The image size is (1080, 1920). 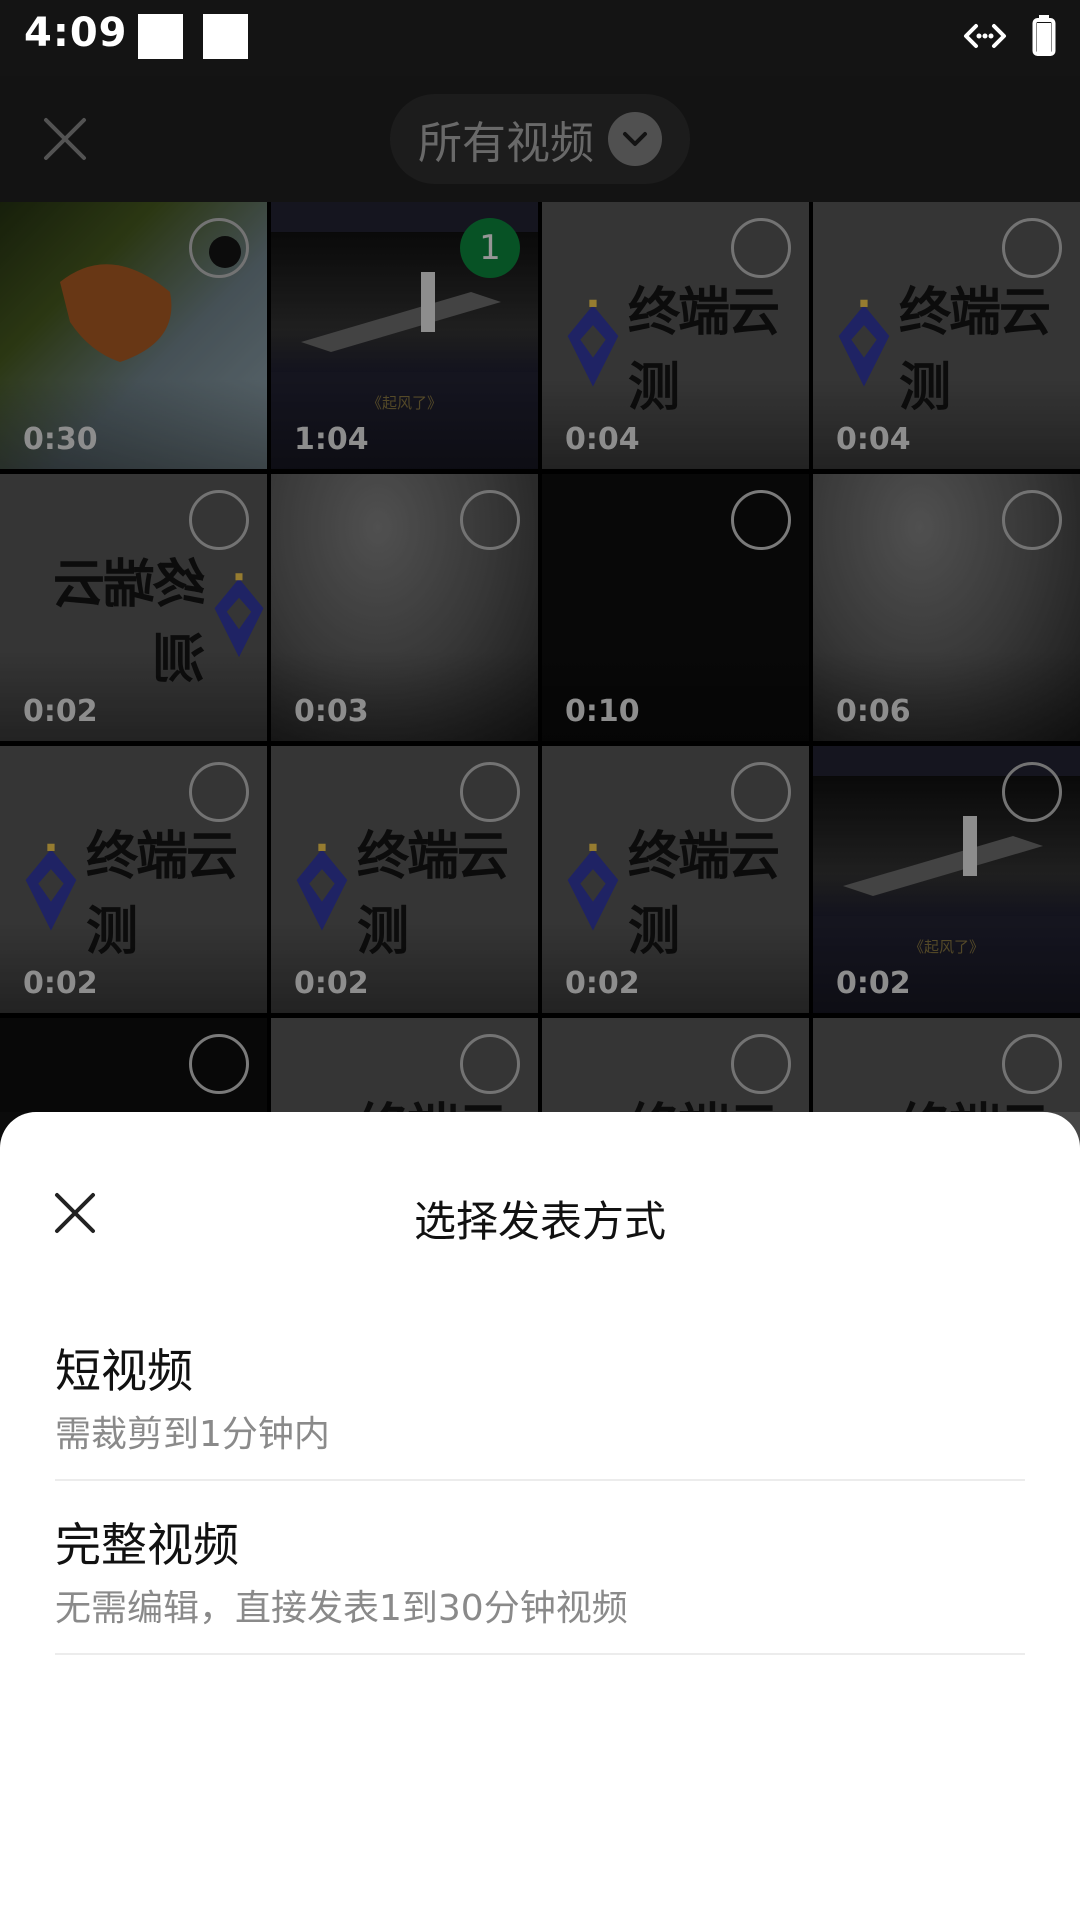 I want to click on option-label: 完整视频, so click(x=147, y=1545).